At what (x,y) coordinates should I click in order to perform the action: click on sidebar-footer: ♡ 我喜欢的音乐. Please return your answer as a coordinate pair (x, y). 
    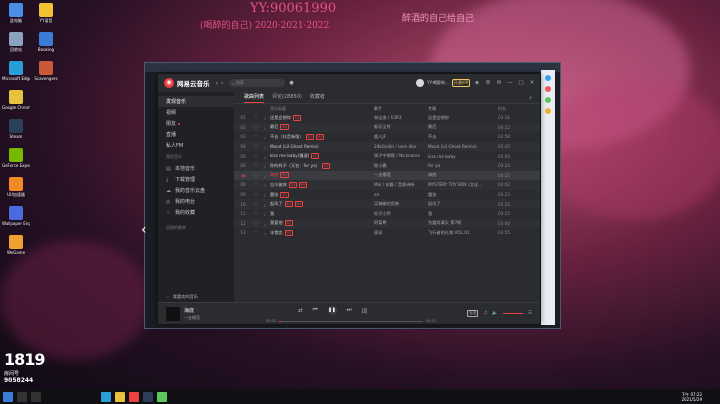
    Looking at the image, I should click on (196, 297).